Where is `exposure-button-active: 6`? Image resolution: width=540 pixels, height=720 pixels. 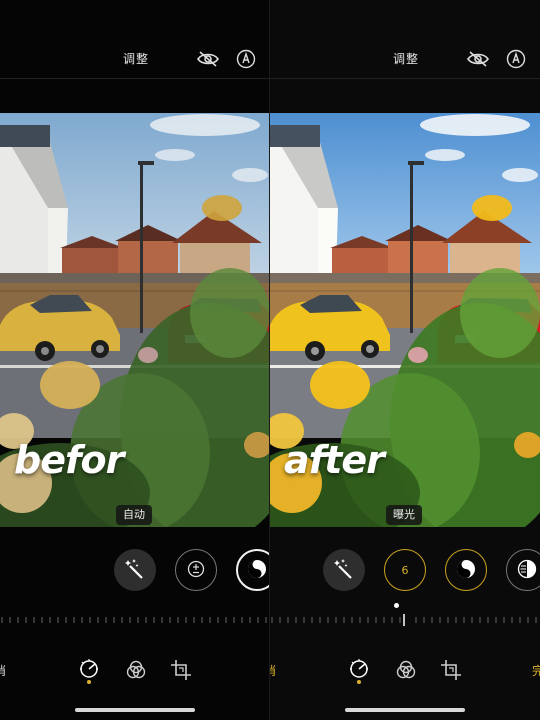
exposure-button-active: 6 is located at coordinates (405, 570).